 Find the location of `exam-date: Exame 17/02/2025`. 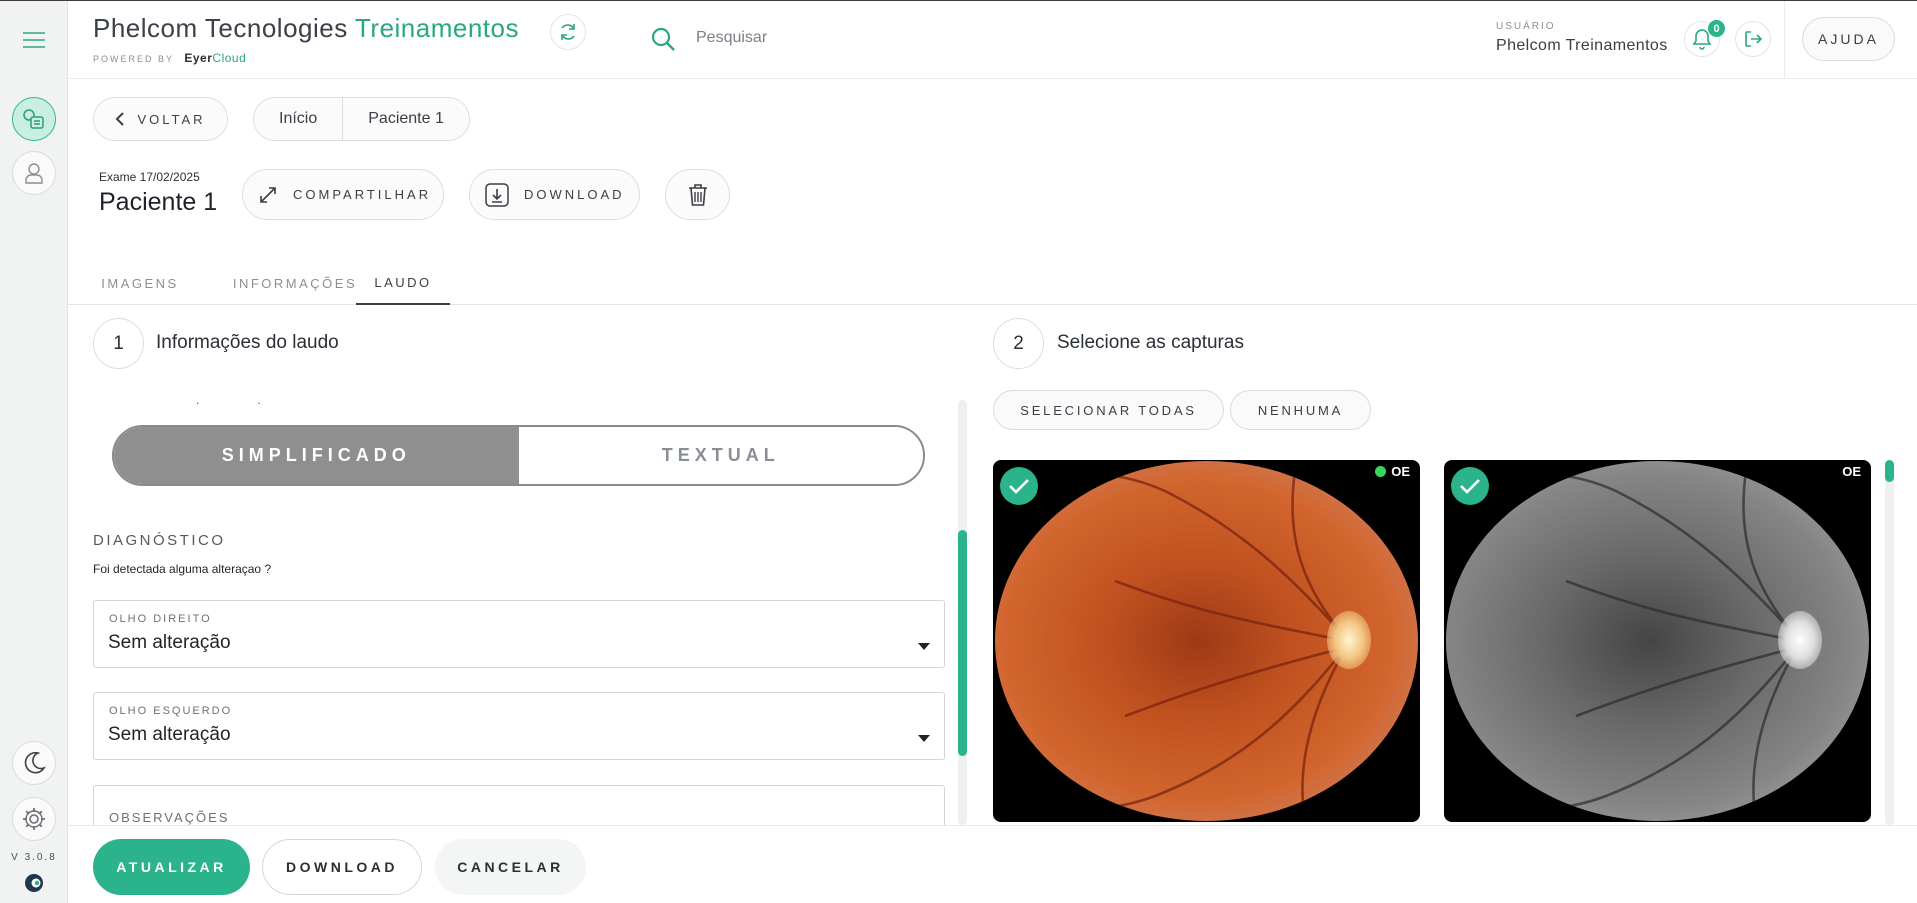

exam-date: Exame 17/02/2025 is located at coordinates (149, 177).